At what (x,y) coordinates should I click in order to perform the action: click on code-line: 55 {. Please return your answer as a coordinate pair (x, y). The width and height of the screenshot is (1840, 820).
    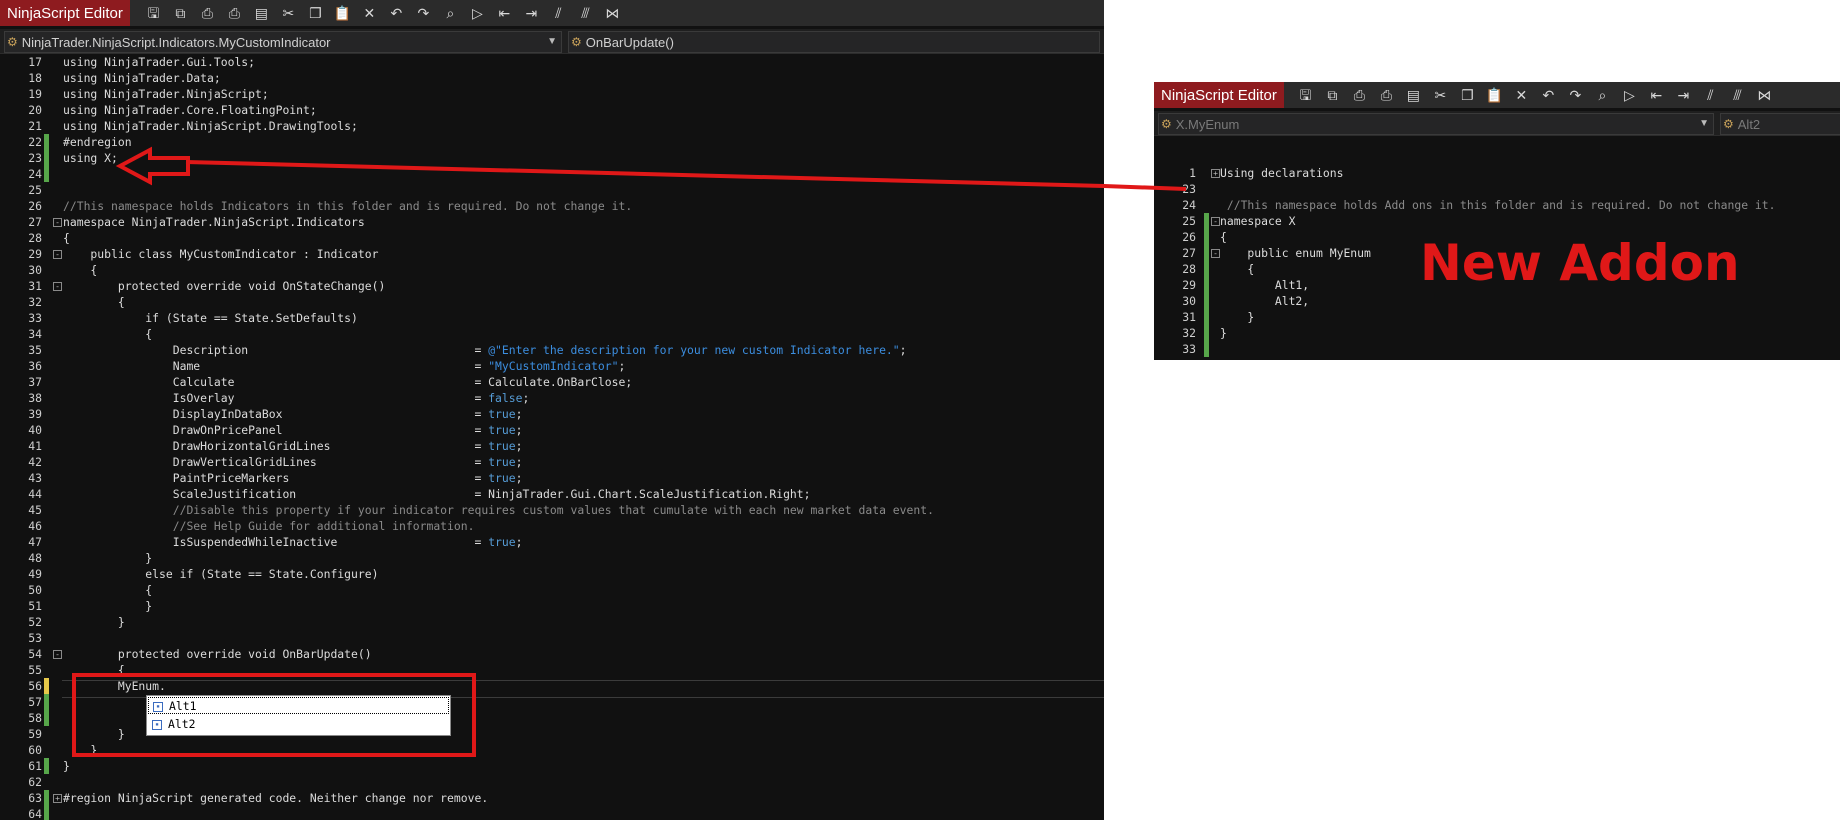
    Looking at the image, I should click on (552, 670).